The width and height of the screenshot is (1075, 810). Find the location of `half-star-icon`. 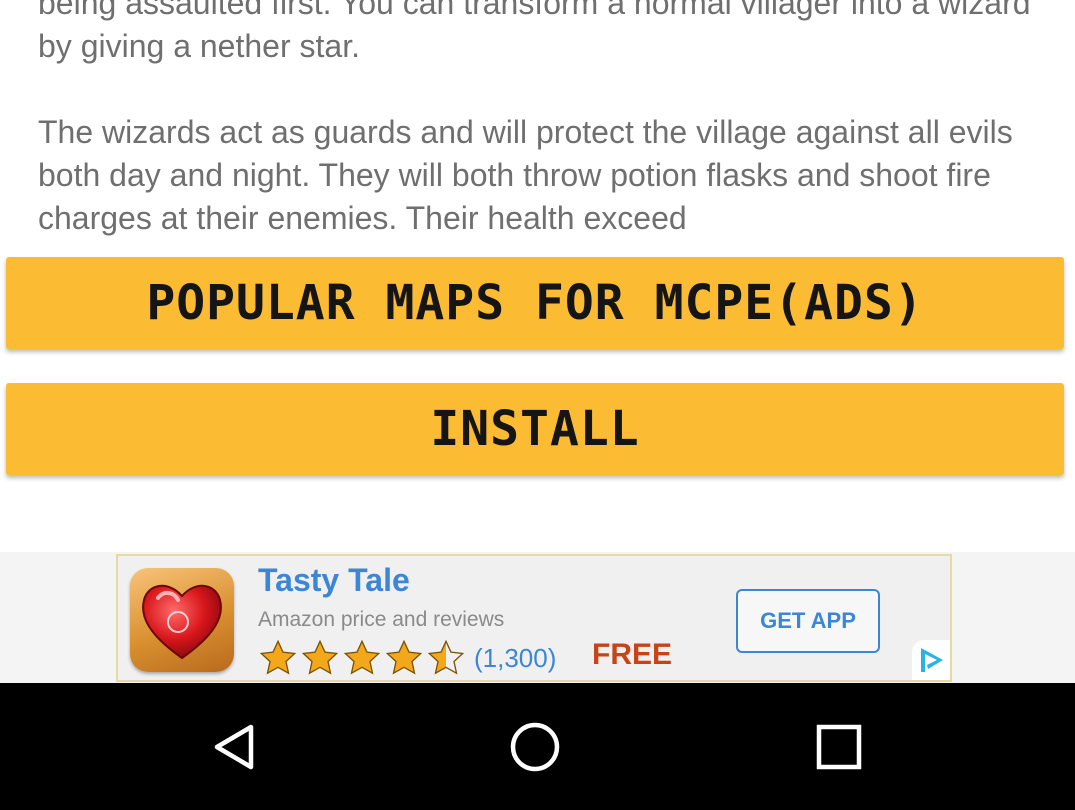

half-star-icon is located at coordinates (446, 657).